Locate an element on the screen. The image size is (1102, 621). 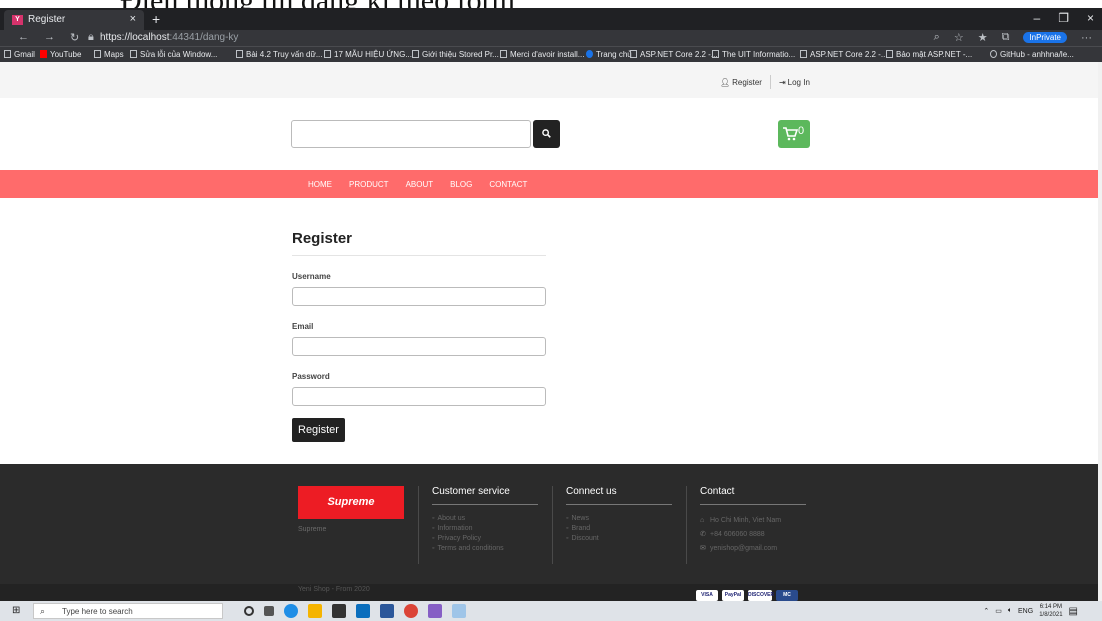
cart-button: 0 is located at coordinates (794, 134).